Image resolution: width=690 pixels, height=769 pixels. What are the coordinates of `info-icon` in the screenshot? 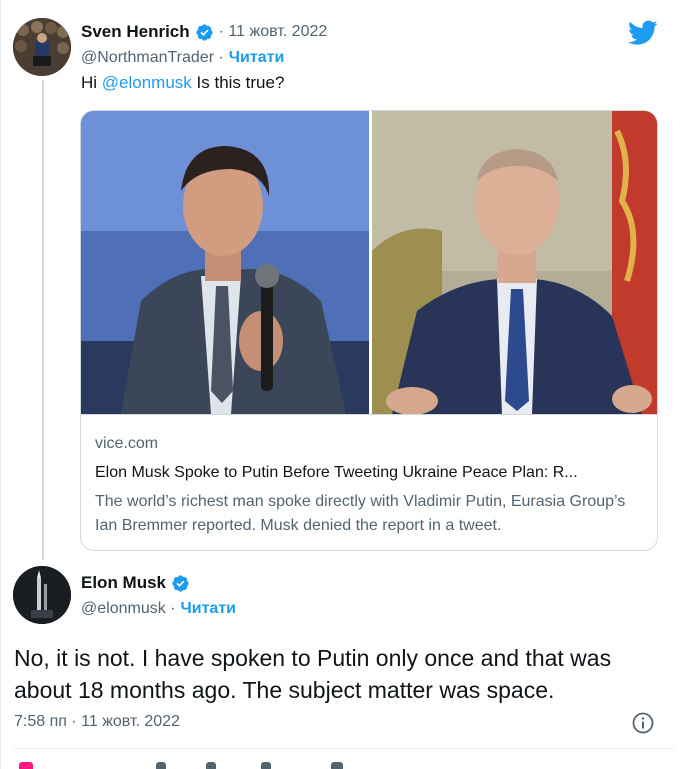 It's located at (643, 723).